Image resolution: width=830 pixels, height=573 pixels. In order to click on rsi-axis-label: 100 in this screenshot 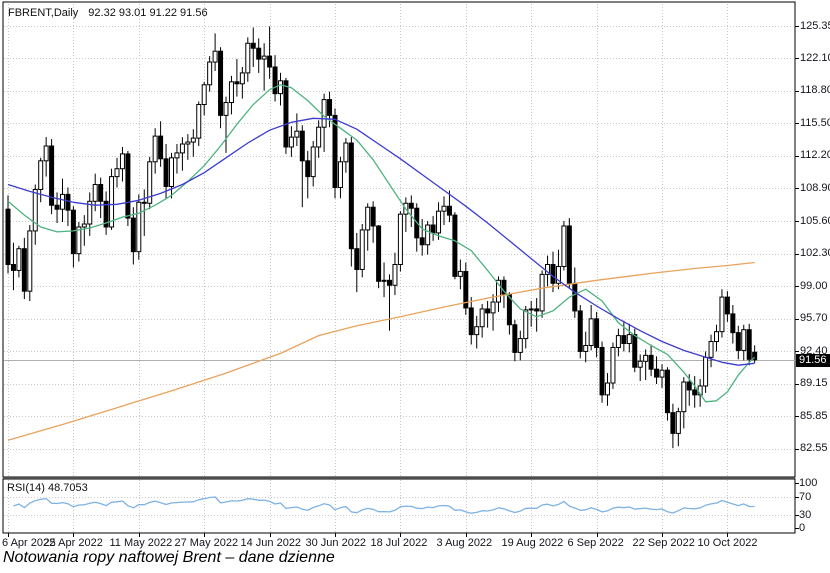, I will do `click(808, 483)`.